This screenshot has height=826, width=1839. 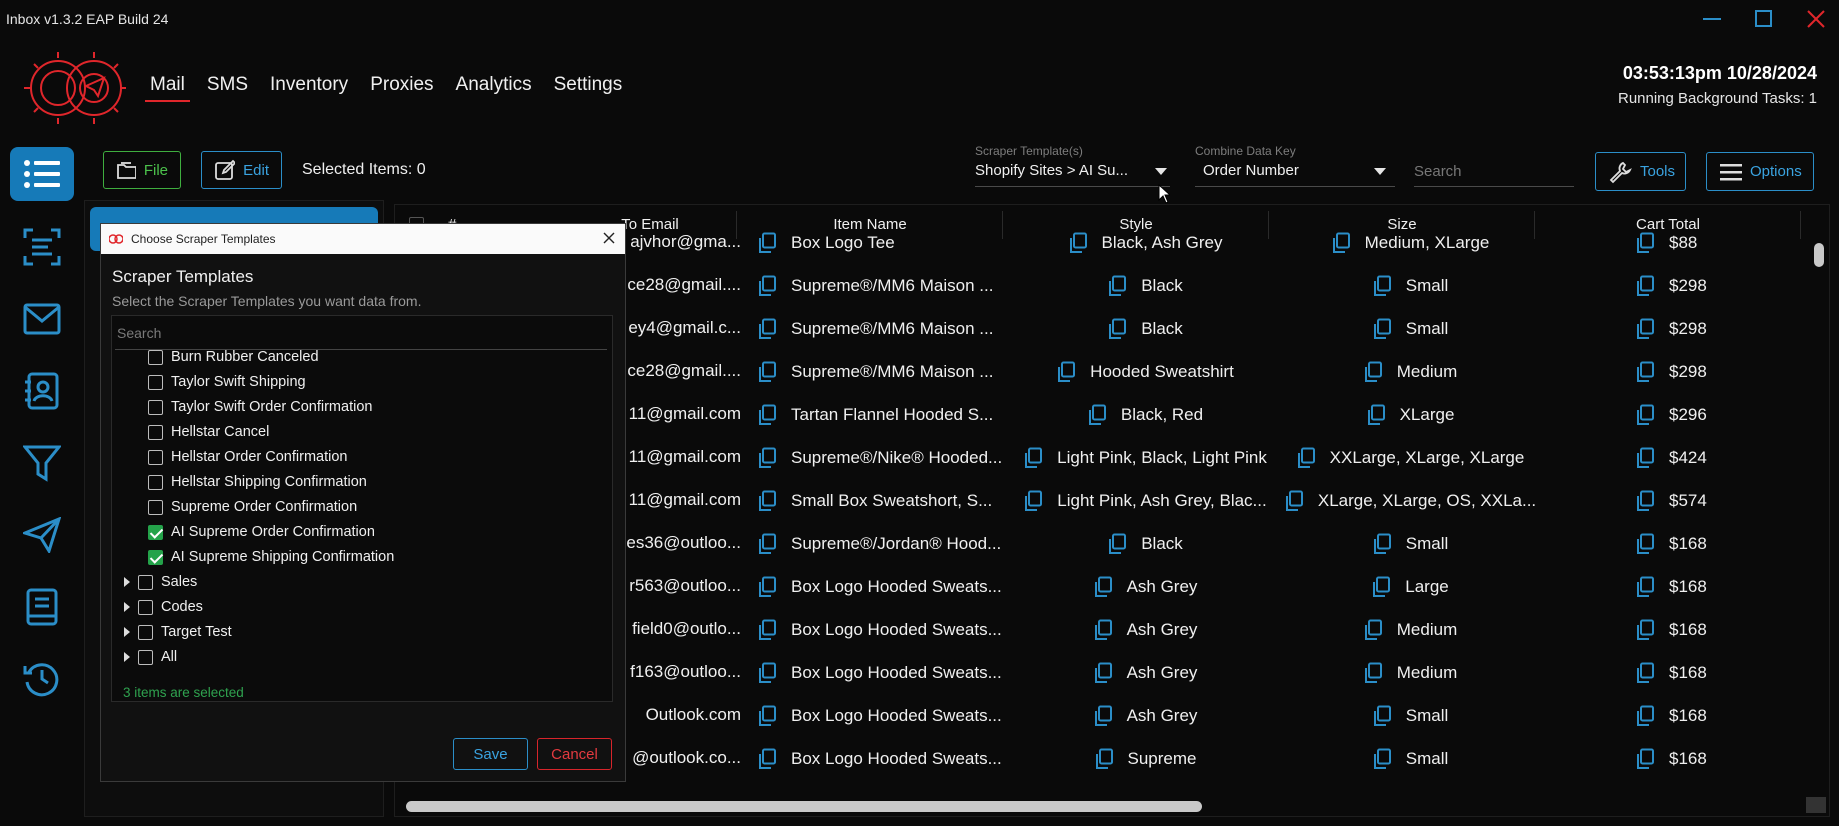 What do you see at coordinates (1712, 19) in the screenshot?
I see `minimize-button` at bounding box center [1712, 19].